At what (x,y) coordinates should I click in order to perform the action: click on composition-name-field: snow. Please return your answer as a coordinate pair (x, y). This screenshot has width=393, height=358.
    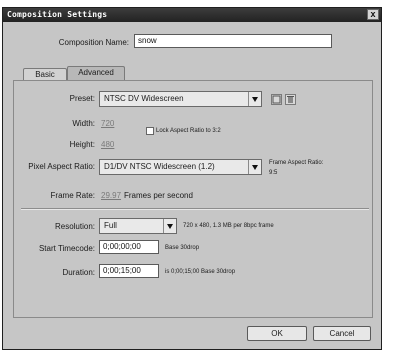
    Looking at the image, I should click on (233, 41).